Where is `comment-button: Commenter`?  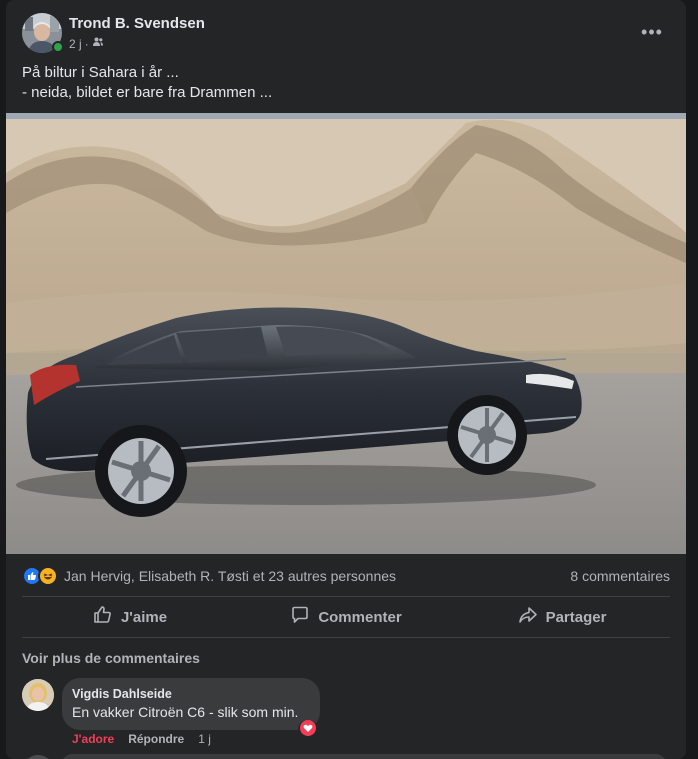 comment-button: Commenter is located at coordinates (346, 617).